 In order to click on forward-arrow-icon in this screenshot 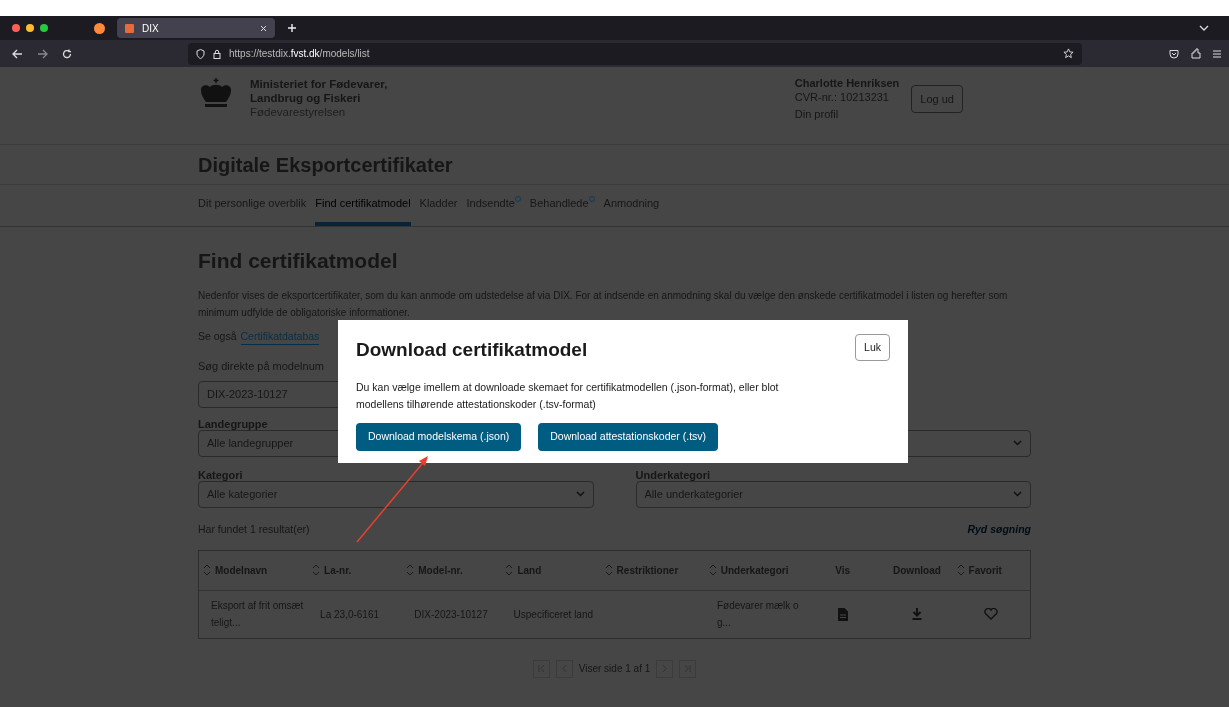, I will do `click(42, 53)`.